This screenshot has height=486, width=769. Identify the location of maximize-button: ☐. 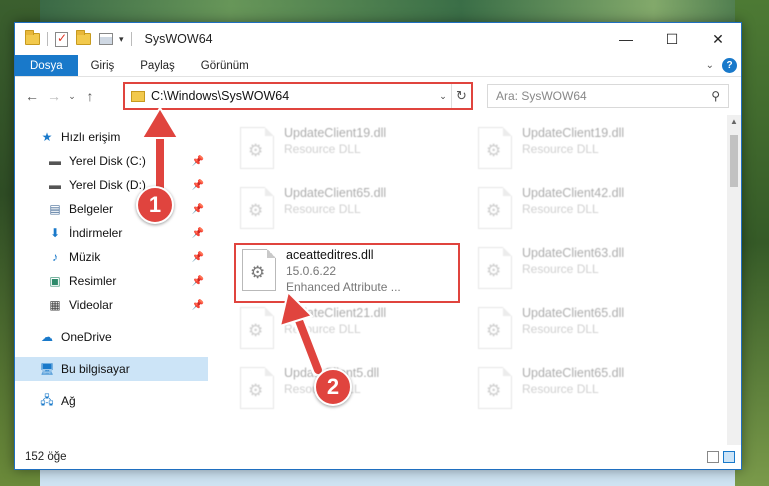
(672, 39).